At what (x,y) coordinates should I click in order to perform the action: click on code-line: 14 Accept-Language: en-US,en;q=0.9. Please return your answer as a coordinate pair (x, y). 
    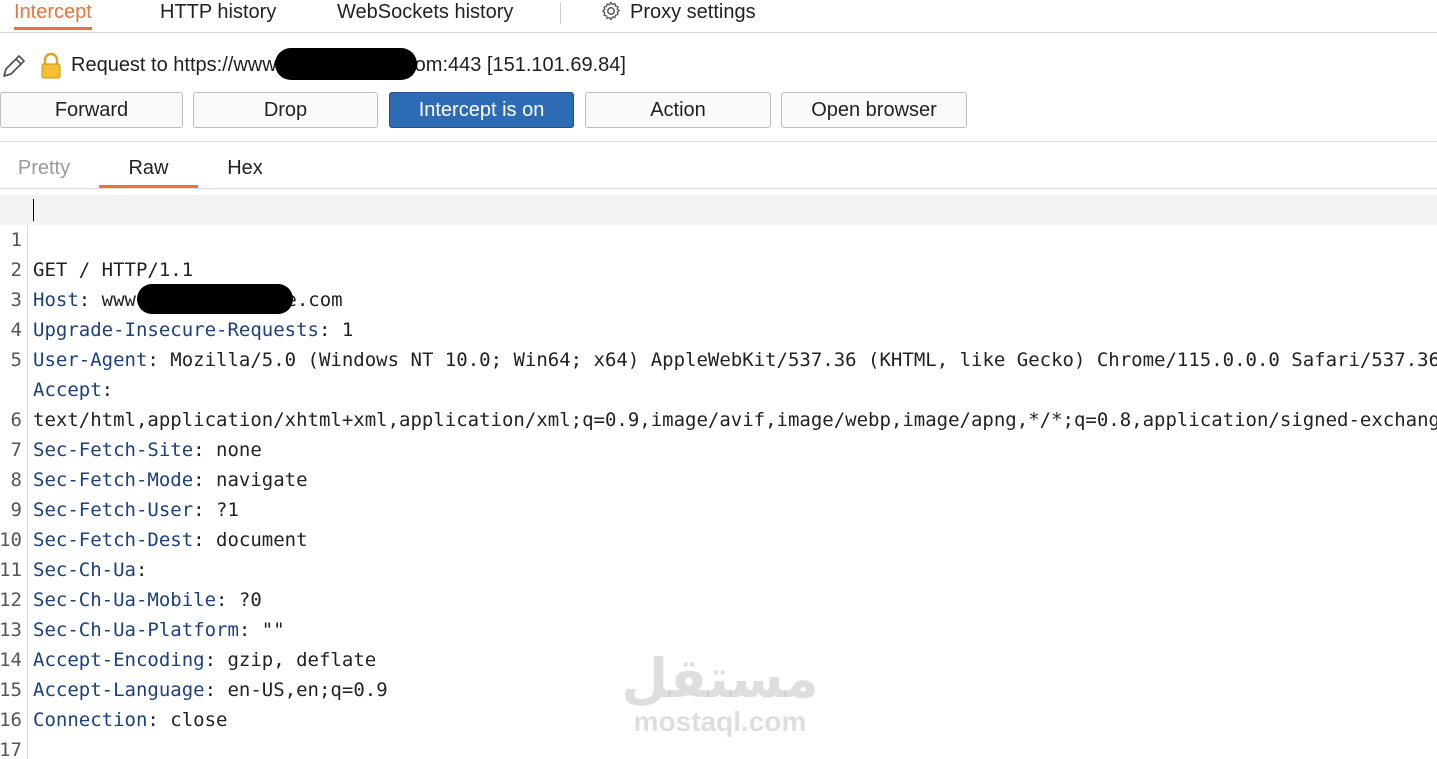
    Looking at the image, I should click on (718, 658).